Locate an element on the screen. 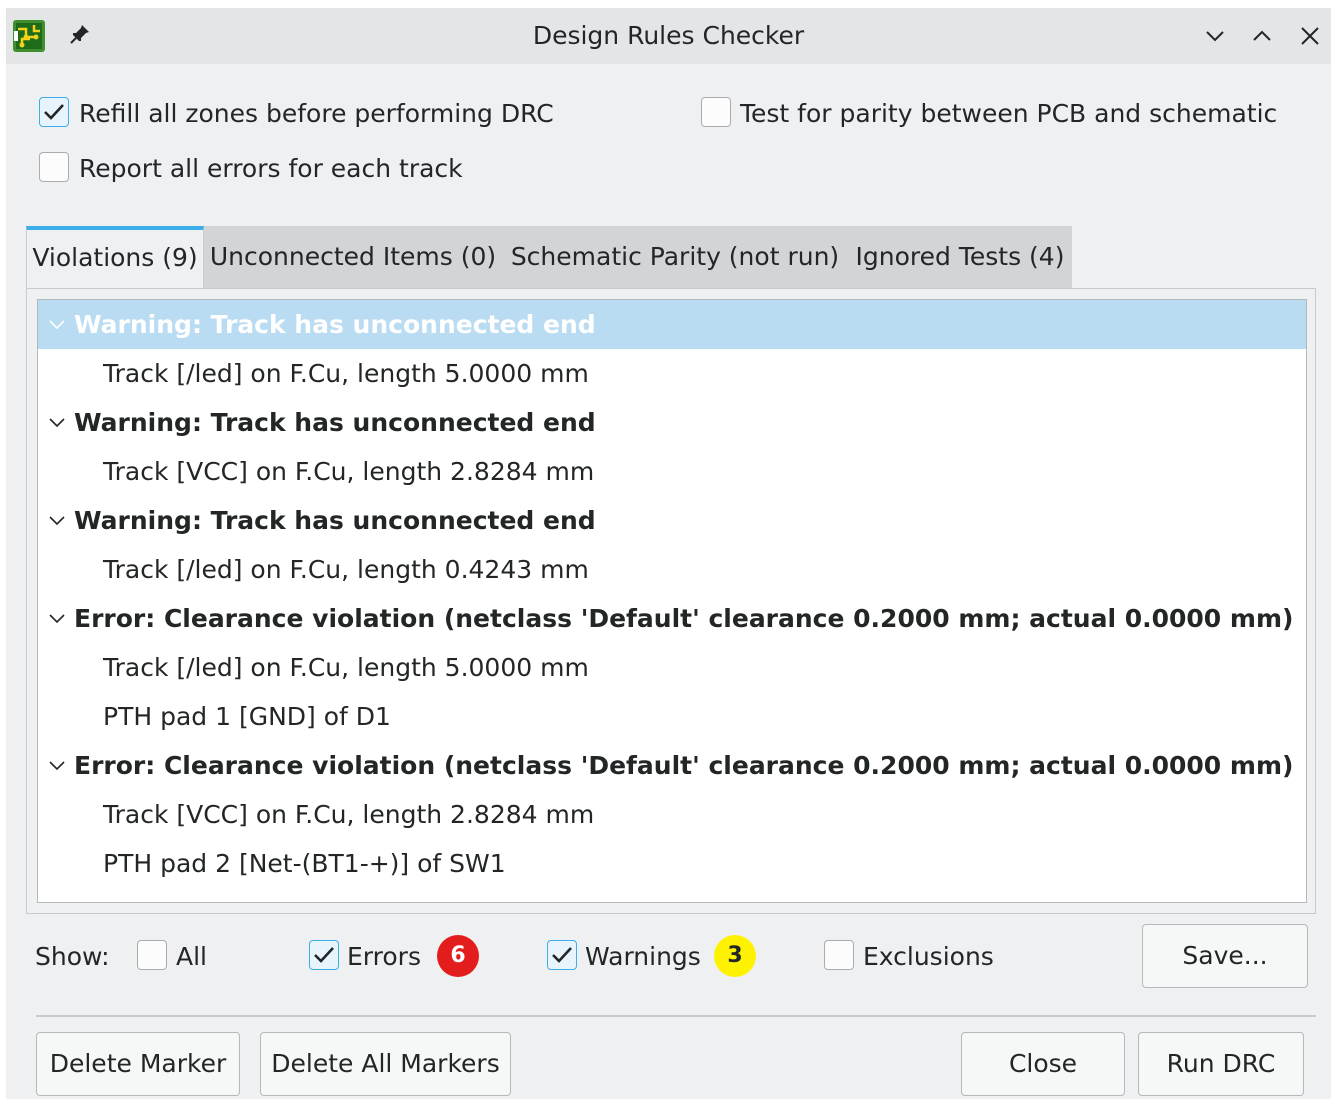 The width and height of the screenshot is (1337, 1099). show-errors-label: Errors is located at coordinates (384, 957).